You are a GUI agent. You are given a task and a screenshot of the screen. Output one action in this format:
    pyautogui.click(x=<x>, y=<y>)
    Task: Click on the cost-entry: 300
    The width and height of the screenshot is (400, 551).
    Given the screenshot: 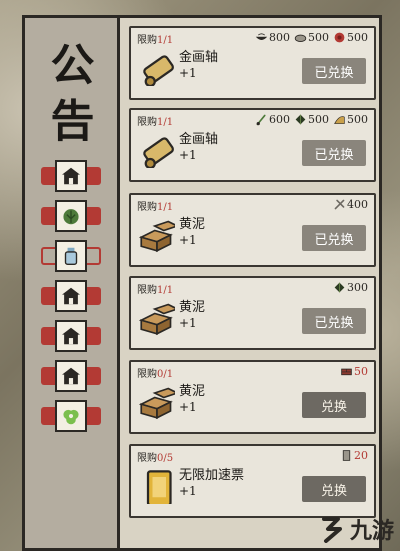 What is the action you would take?
    pyautogui.click(x=350, y=287)
    